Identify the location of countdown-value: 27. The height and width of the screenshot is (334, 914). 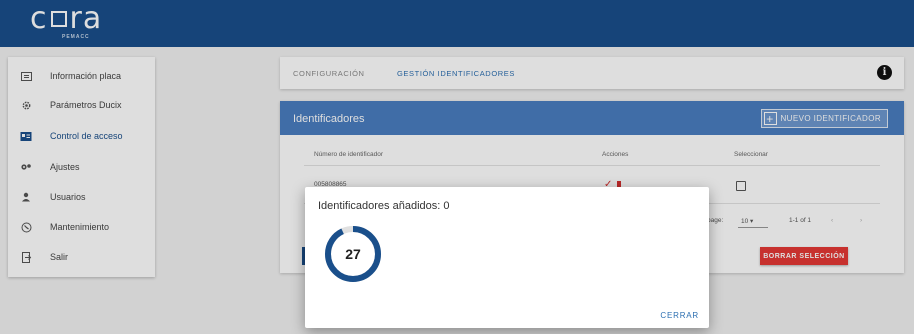
(353, 254).